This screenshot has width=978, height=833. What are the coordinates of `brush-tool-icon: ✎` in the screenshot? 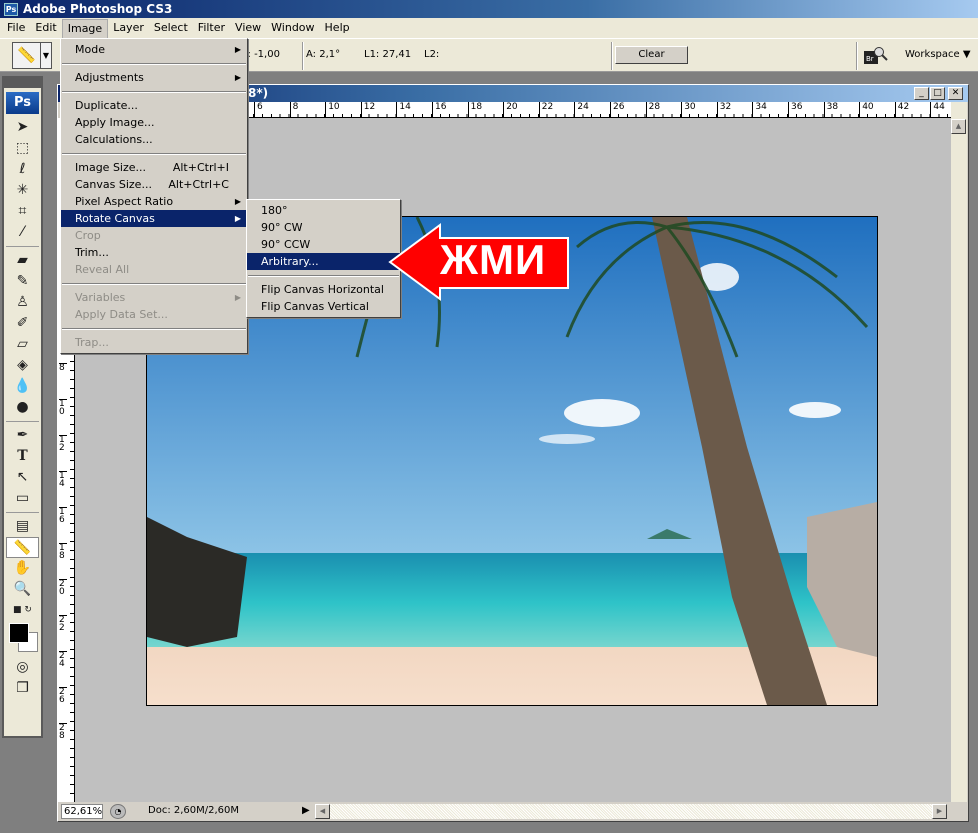 It's located at (22, 281).